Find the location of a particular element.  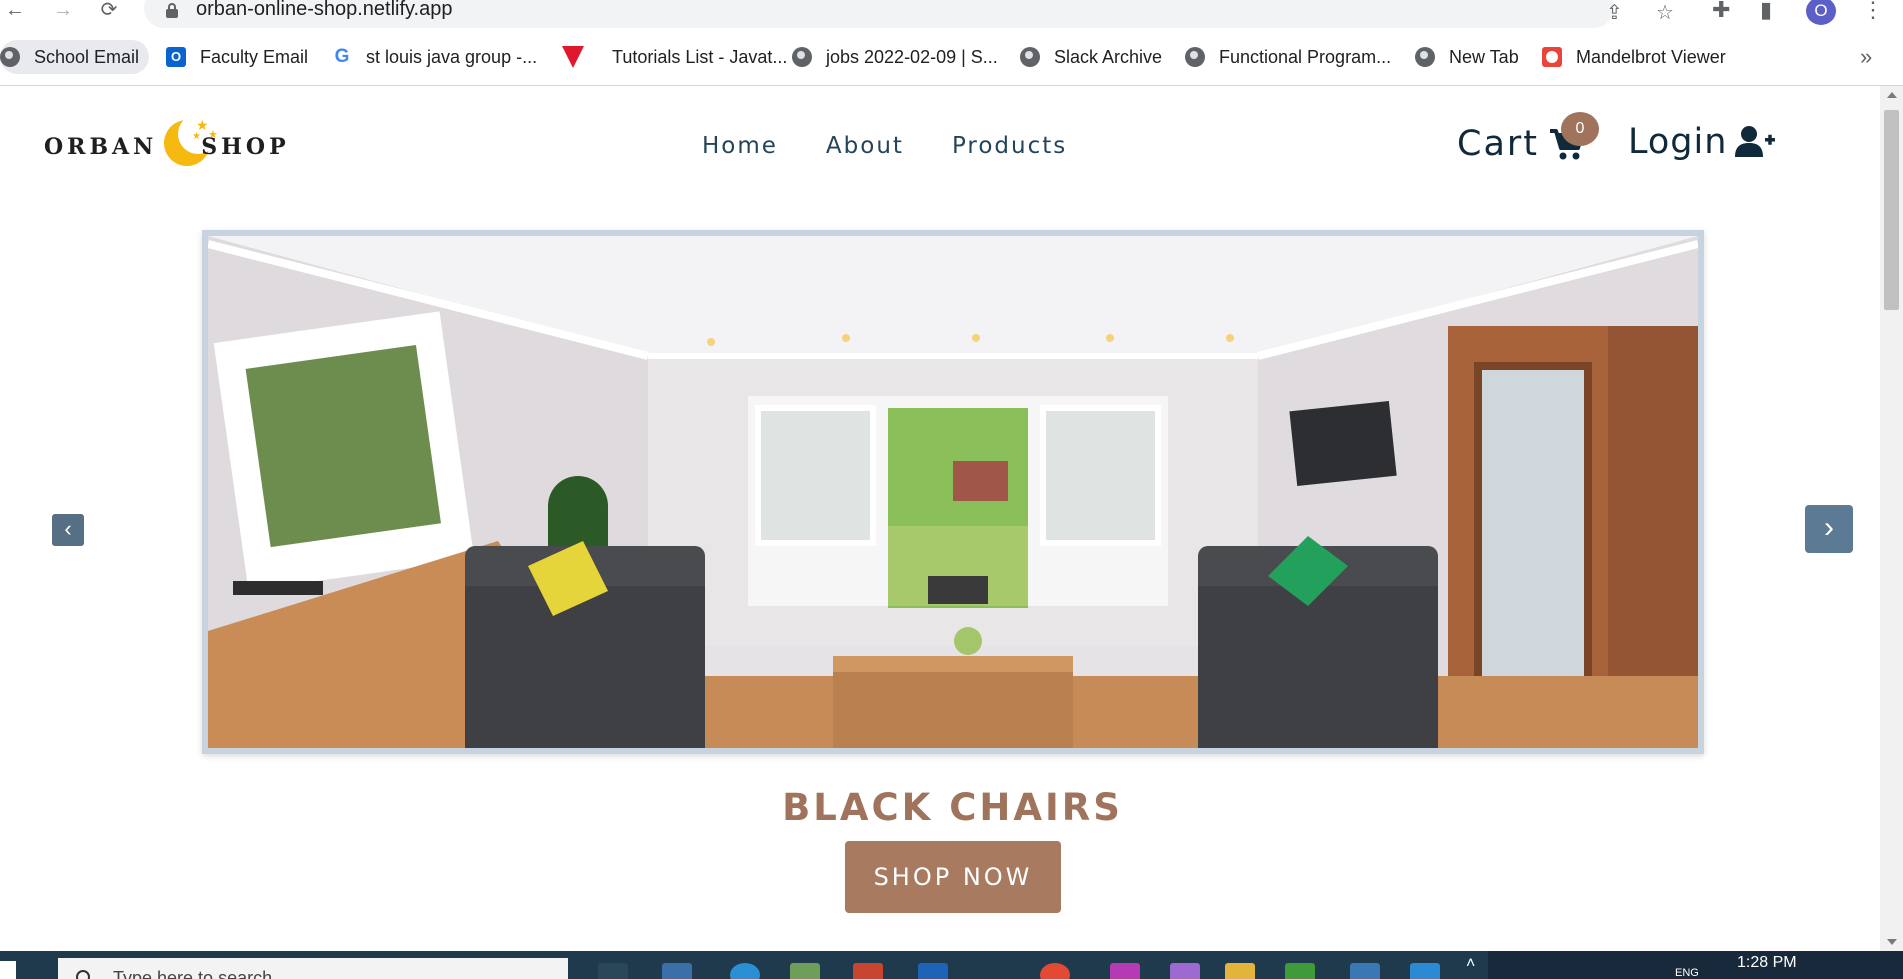

taskbar-search-input: Type here to search is located at coordinates (313, 968).